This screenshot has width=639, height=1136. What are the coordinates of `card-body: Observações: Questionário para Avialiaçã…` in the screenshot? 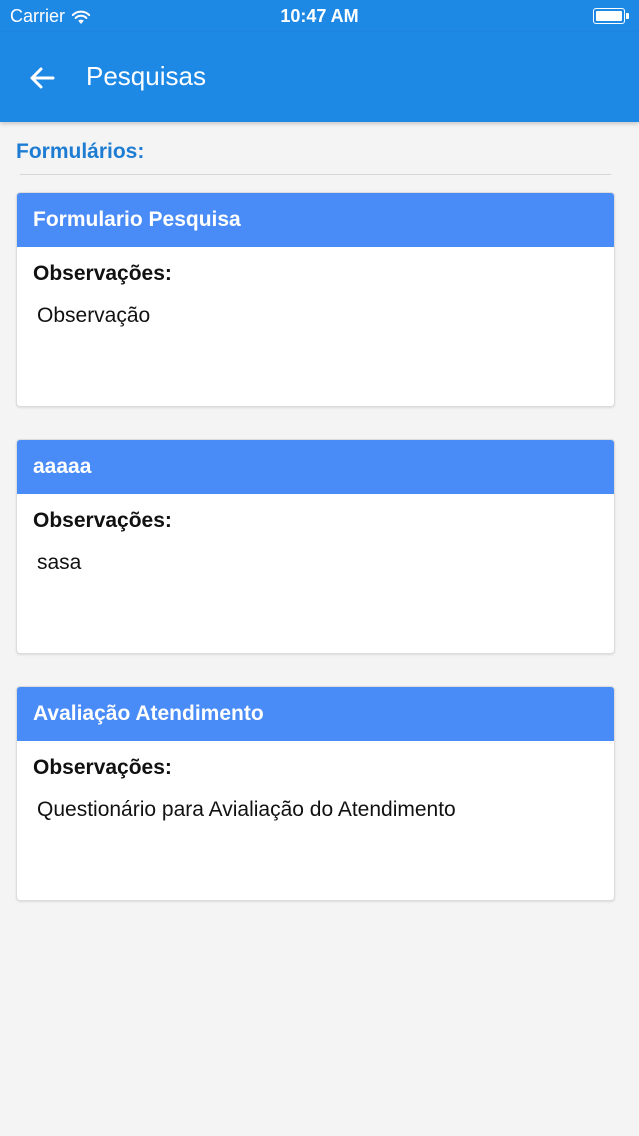 It's located at (315, 781).